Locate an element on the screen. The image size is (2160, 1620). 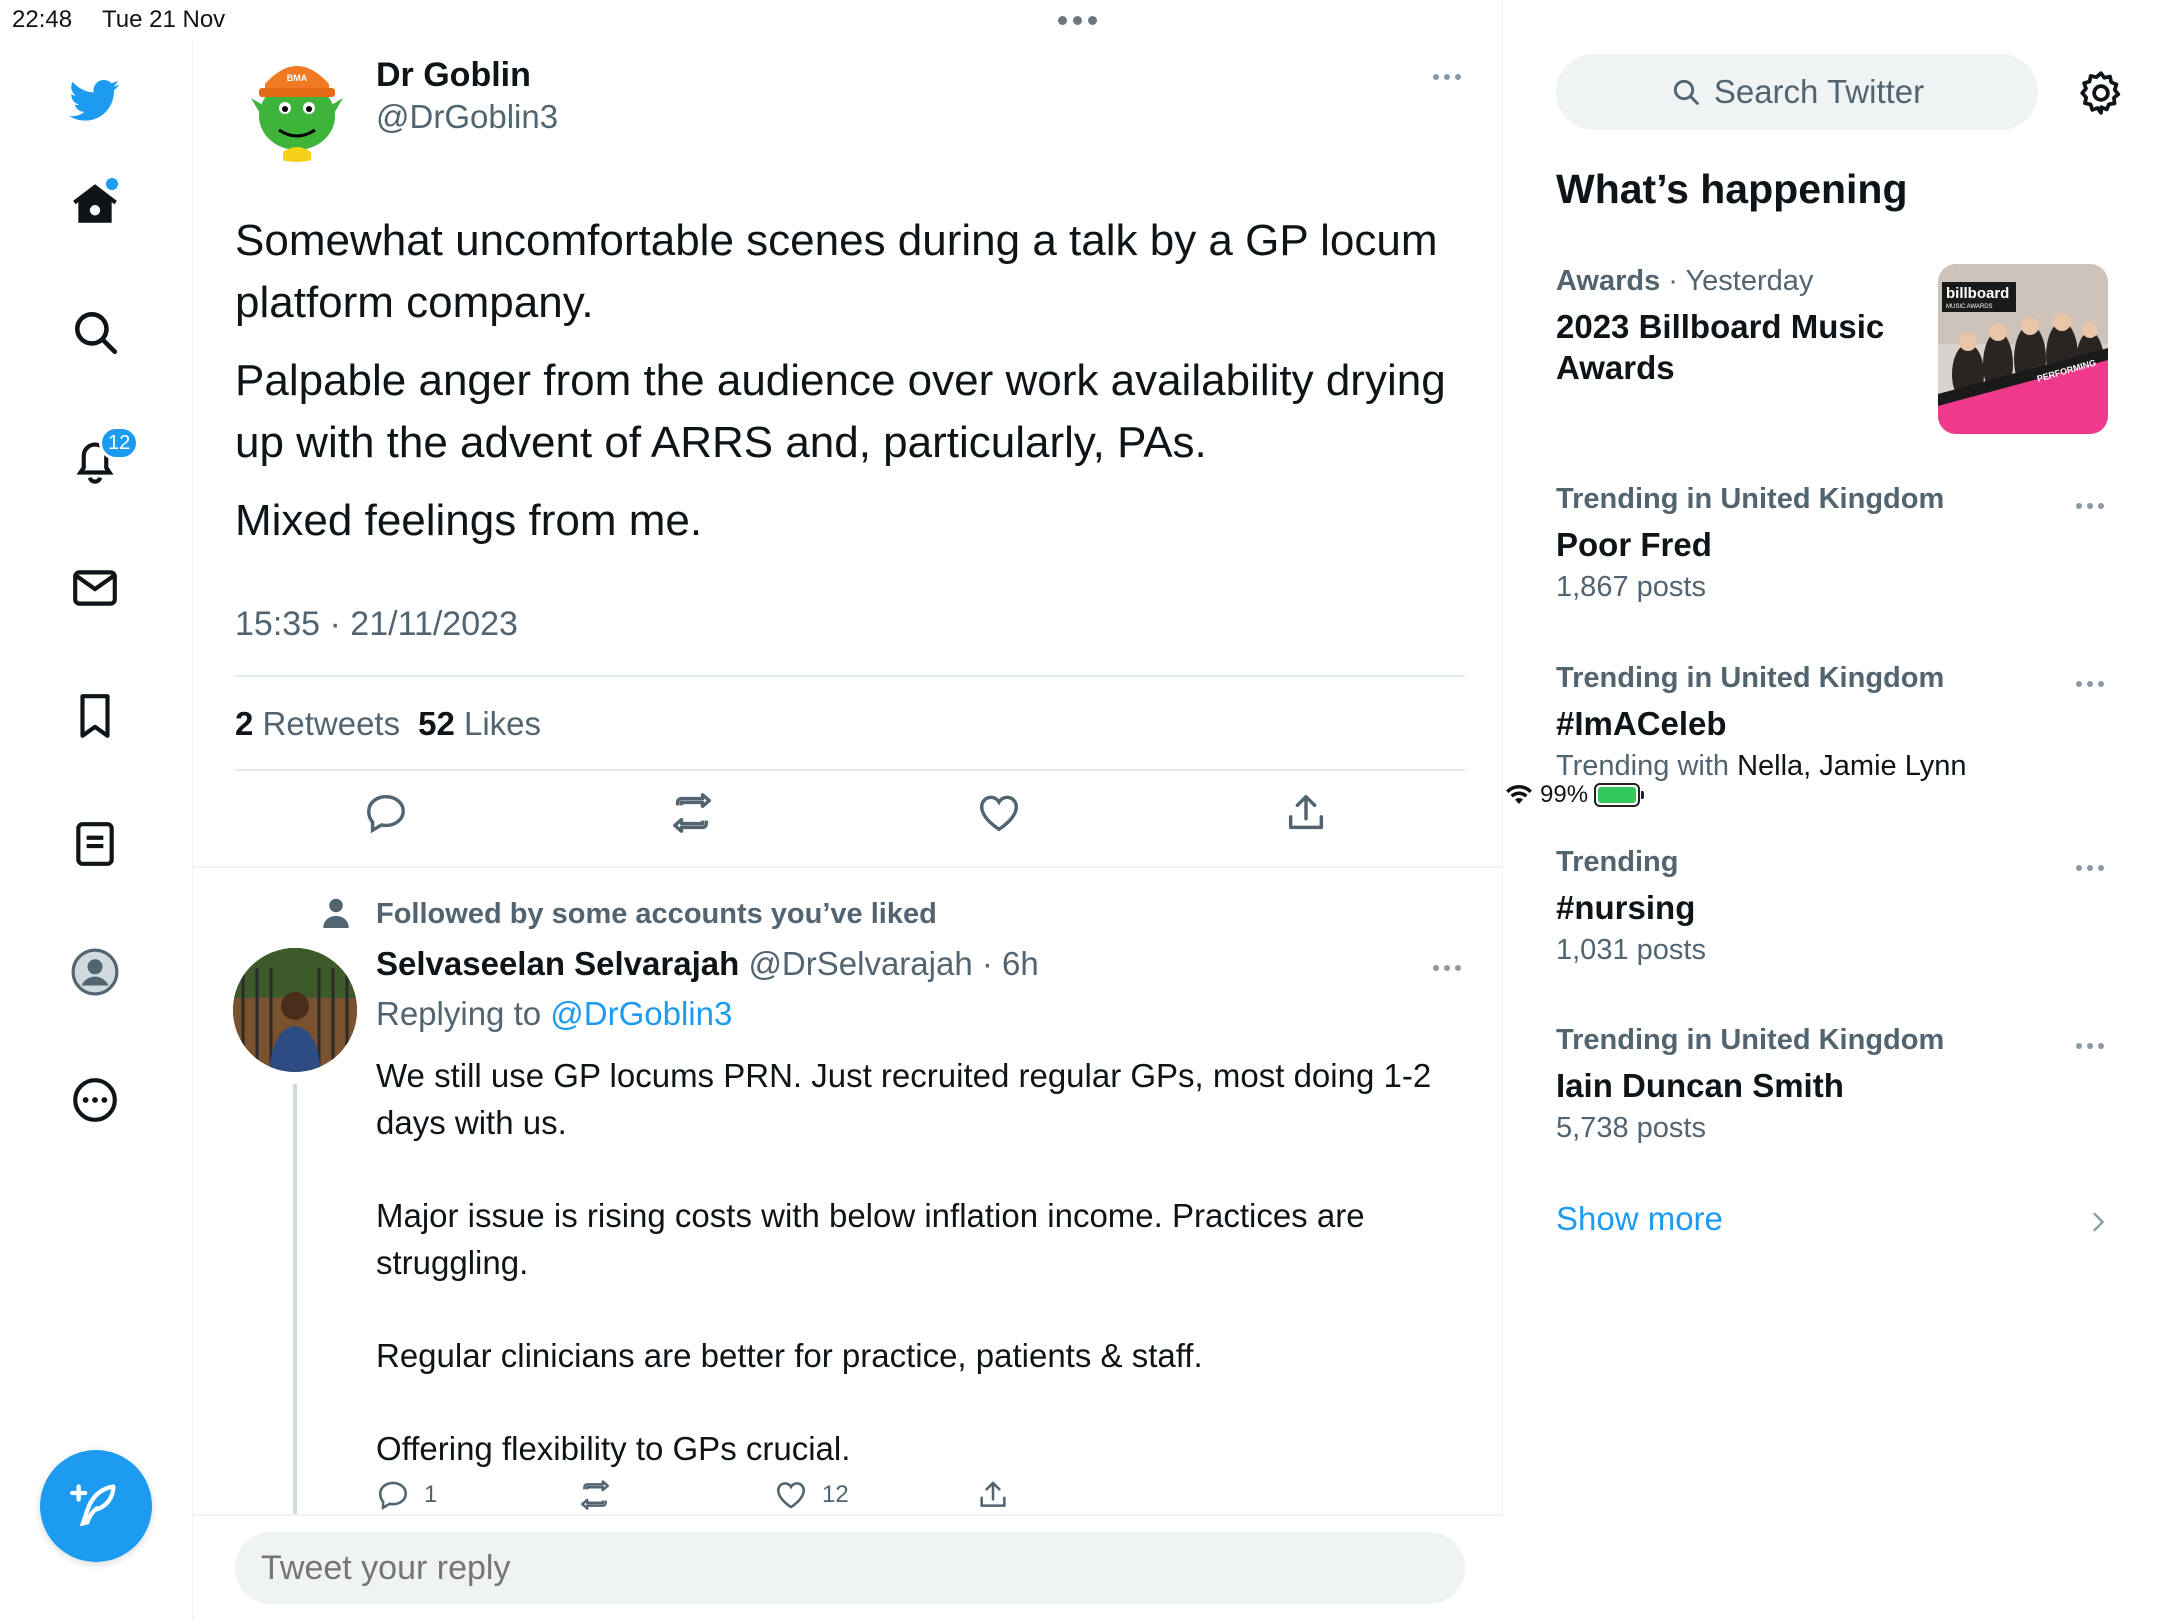
reply-paragraph: Offering flexibility to GPs crucial. is located at coordinates (613, 1448).